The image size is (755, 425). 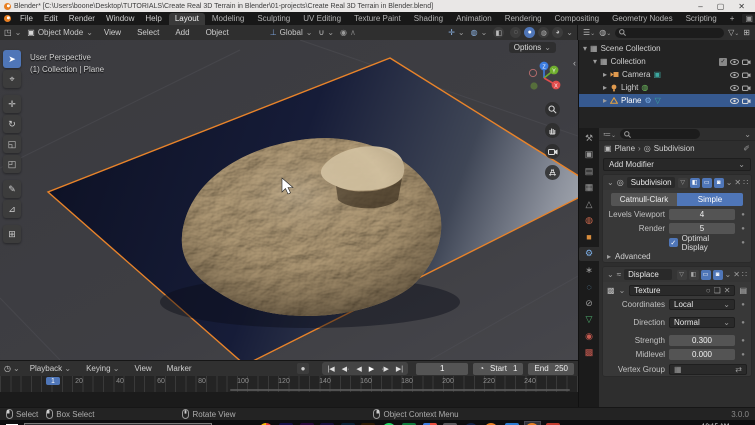 I want to click on viewport-menu-view: View, so click(x=112, y=32).